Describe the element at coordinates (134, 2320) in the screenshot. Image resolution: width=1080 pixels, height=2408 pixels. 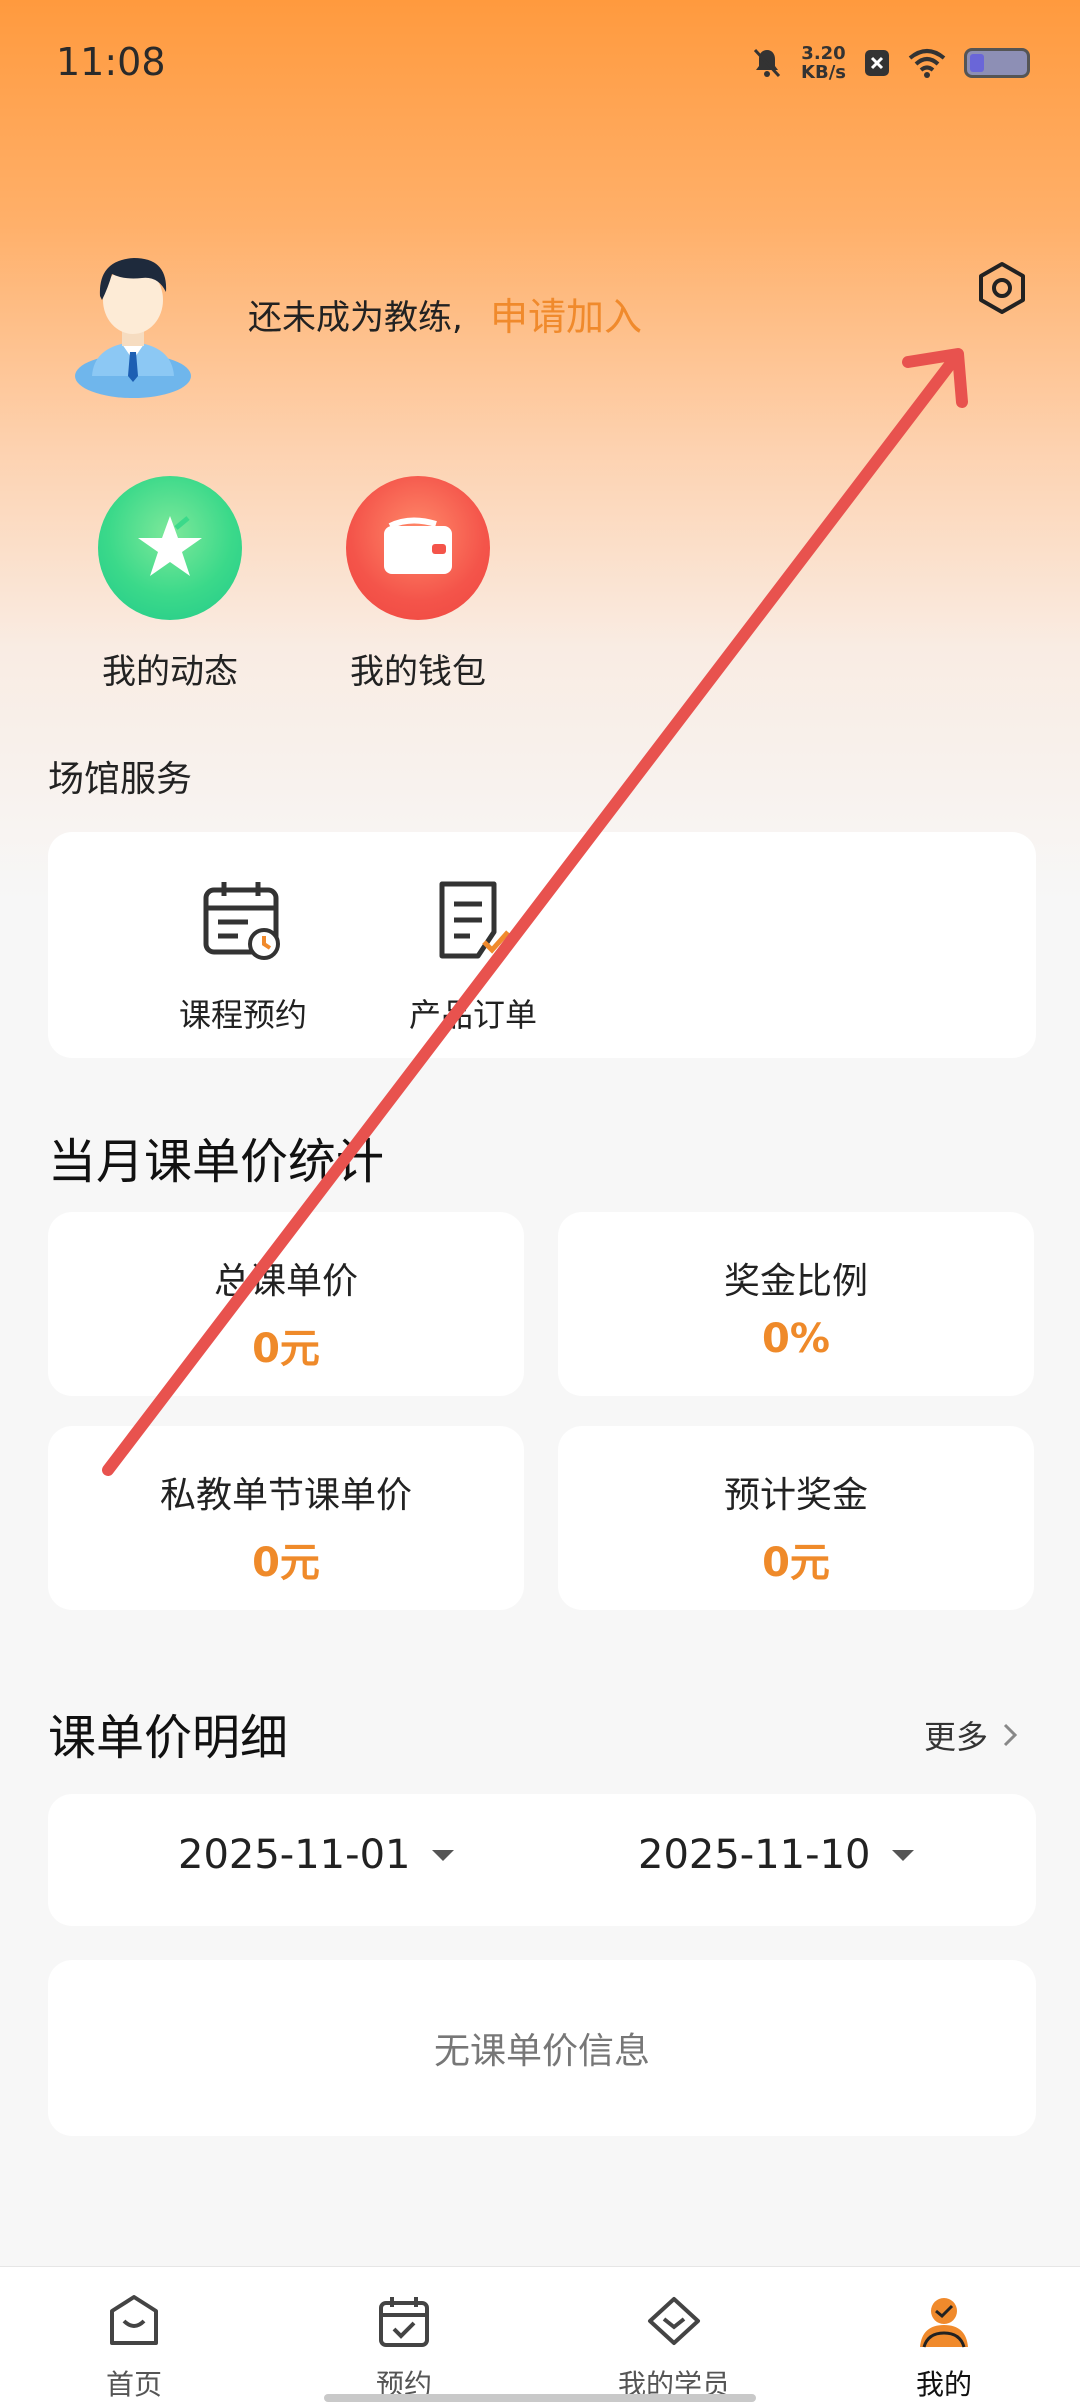
I see `home-bag-icon` at that location.